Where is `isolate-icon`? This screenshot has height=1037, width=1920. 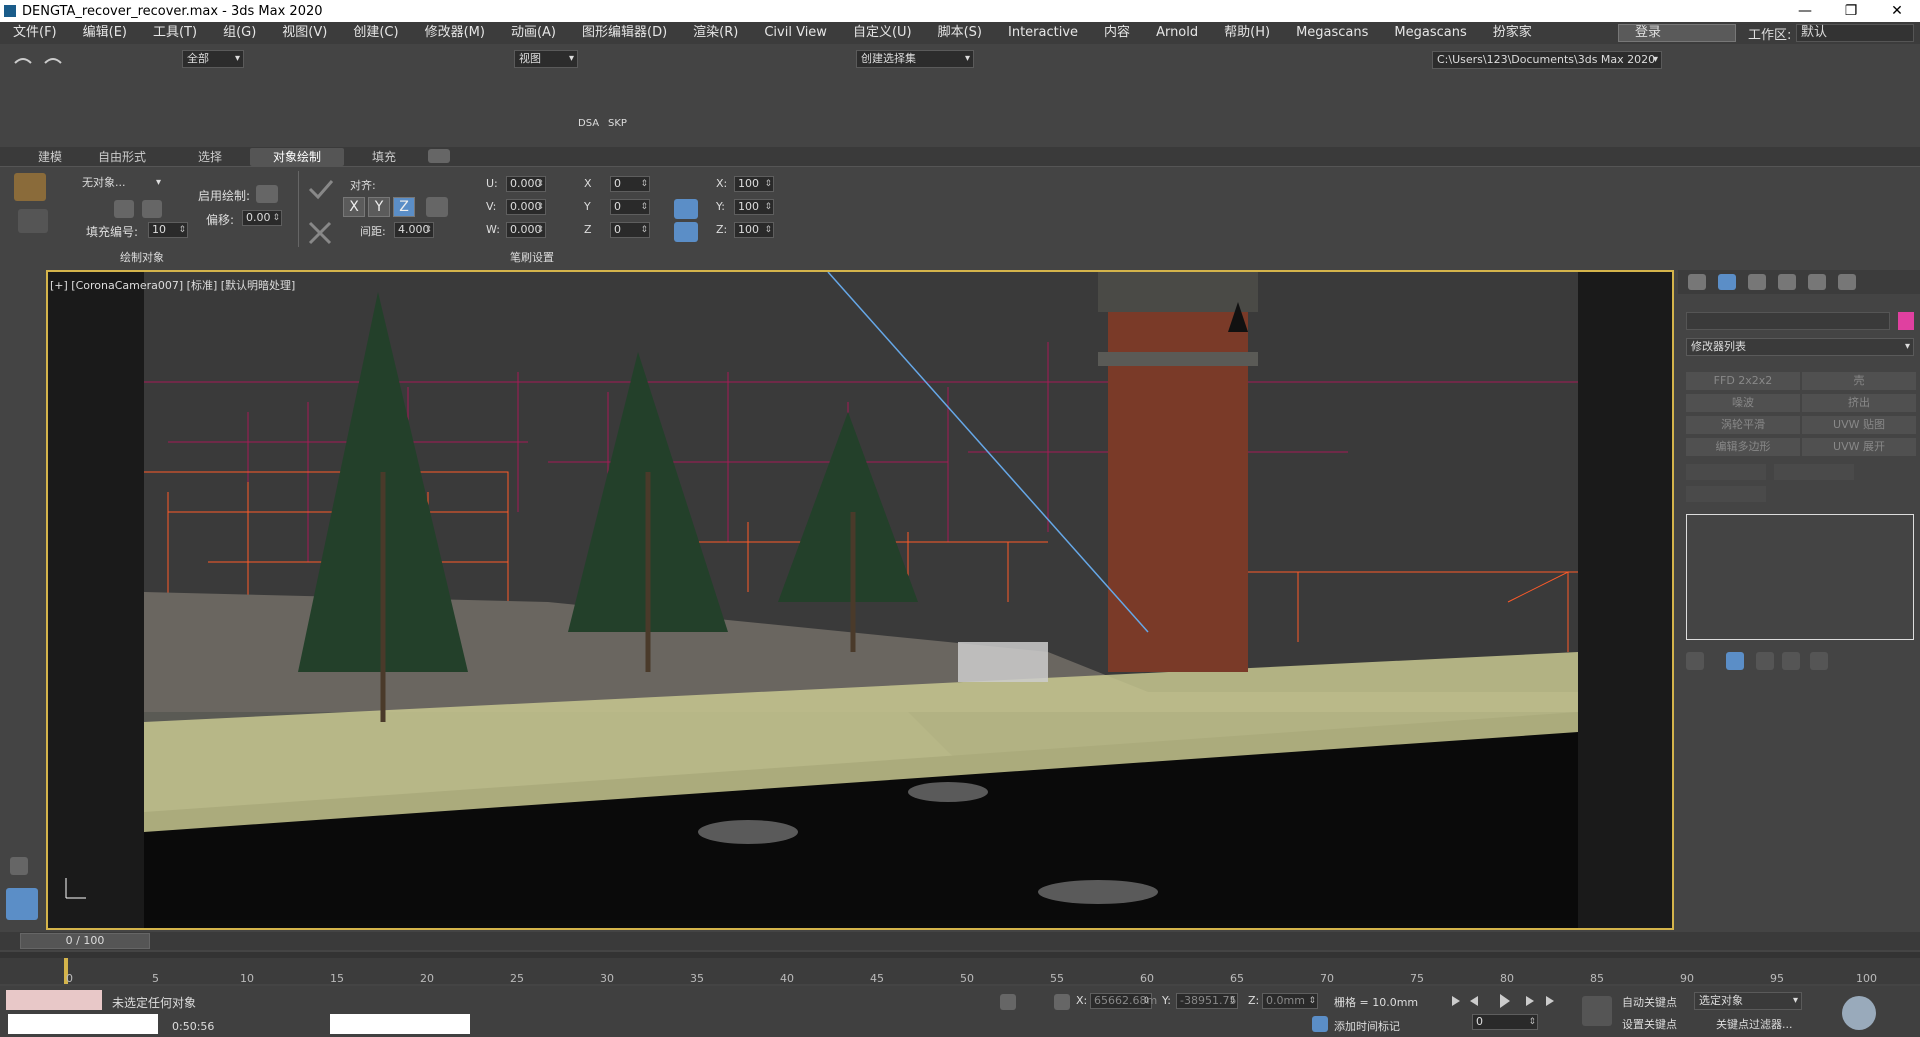
isolate-icon is located at coordinates (1008, 1002).